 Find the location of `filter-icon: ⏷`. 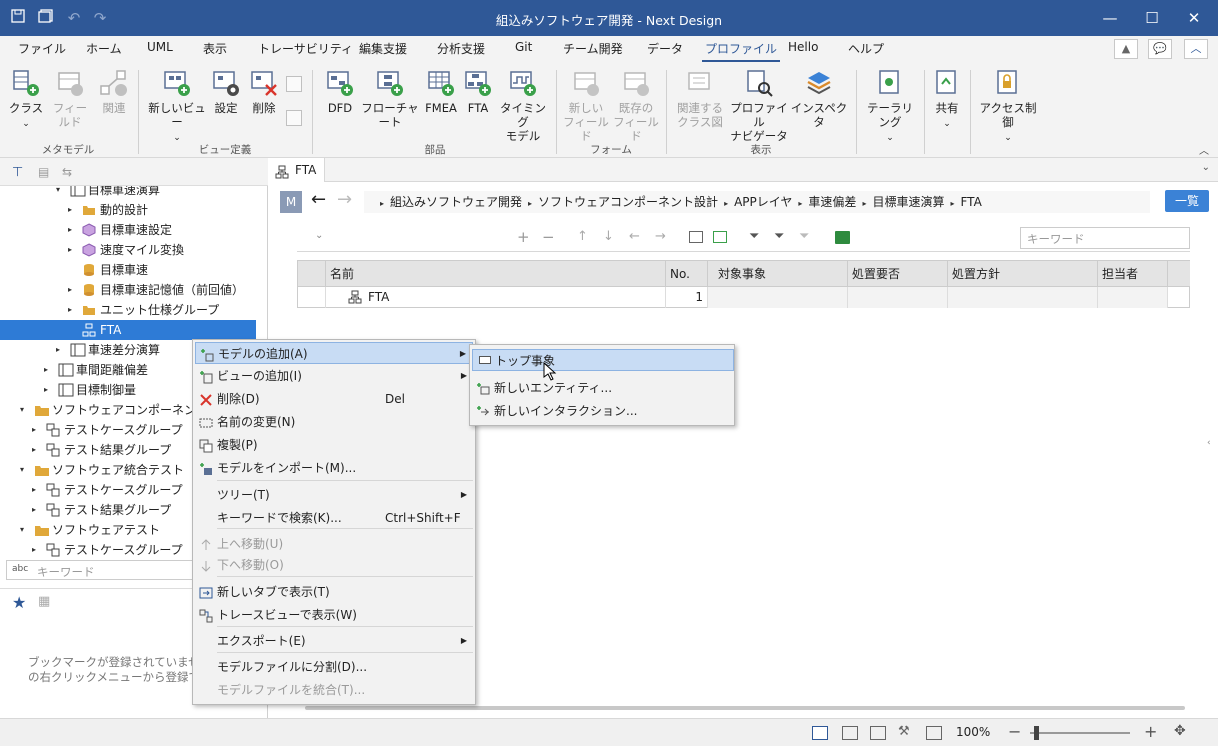

filter-icon: ⏷ is located at coordinates (754, 236).